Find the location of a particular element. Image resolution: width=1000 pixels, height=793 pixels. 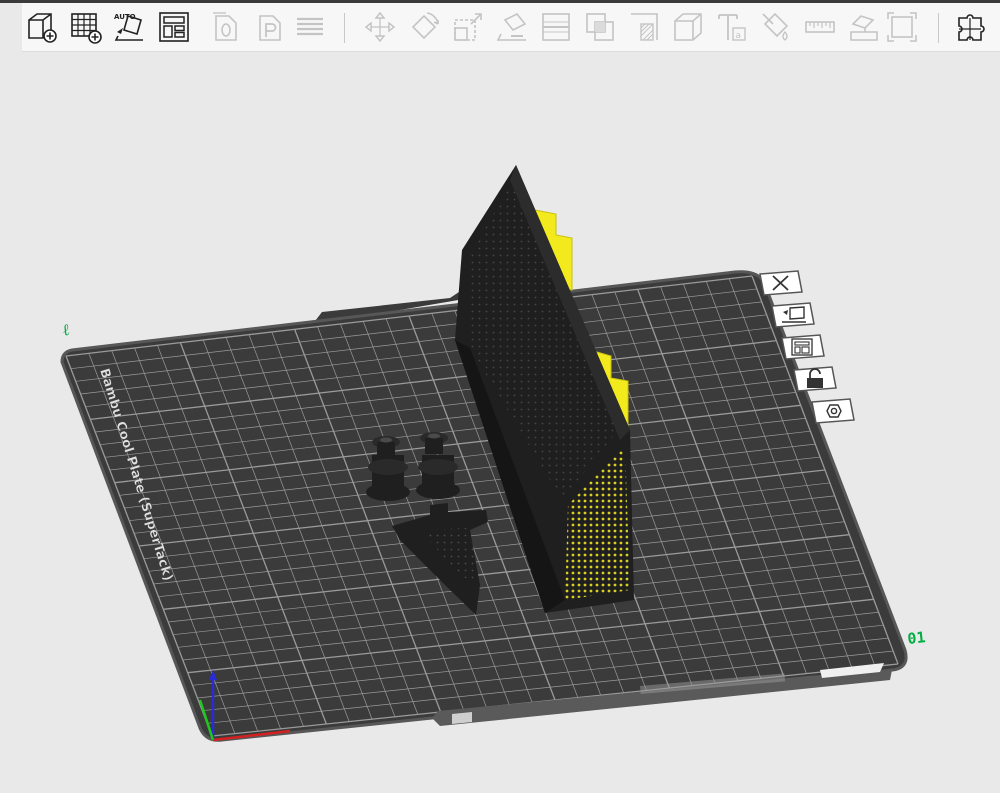

scale-button is located at coordinates (468, 27).